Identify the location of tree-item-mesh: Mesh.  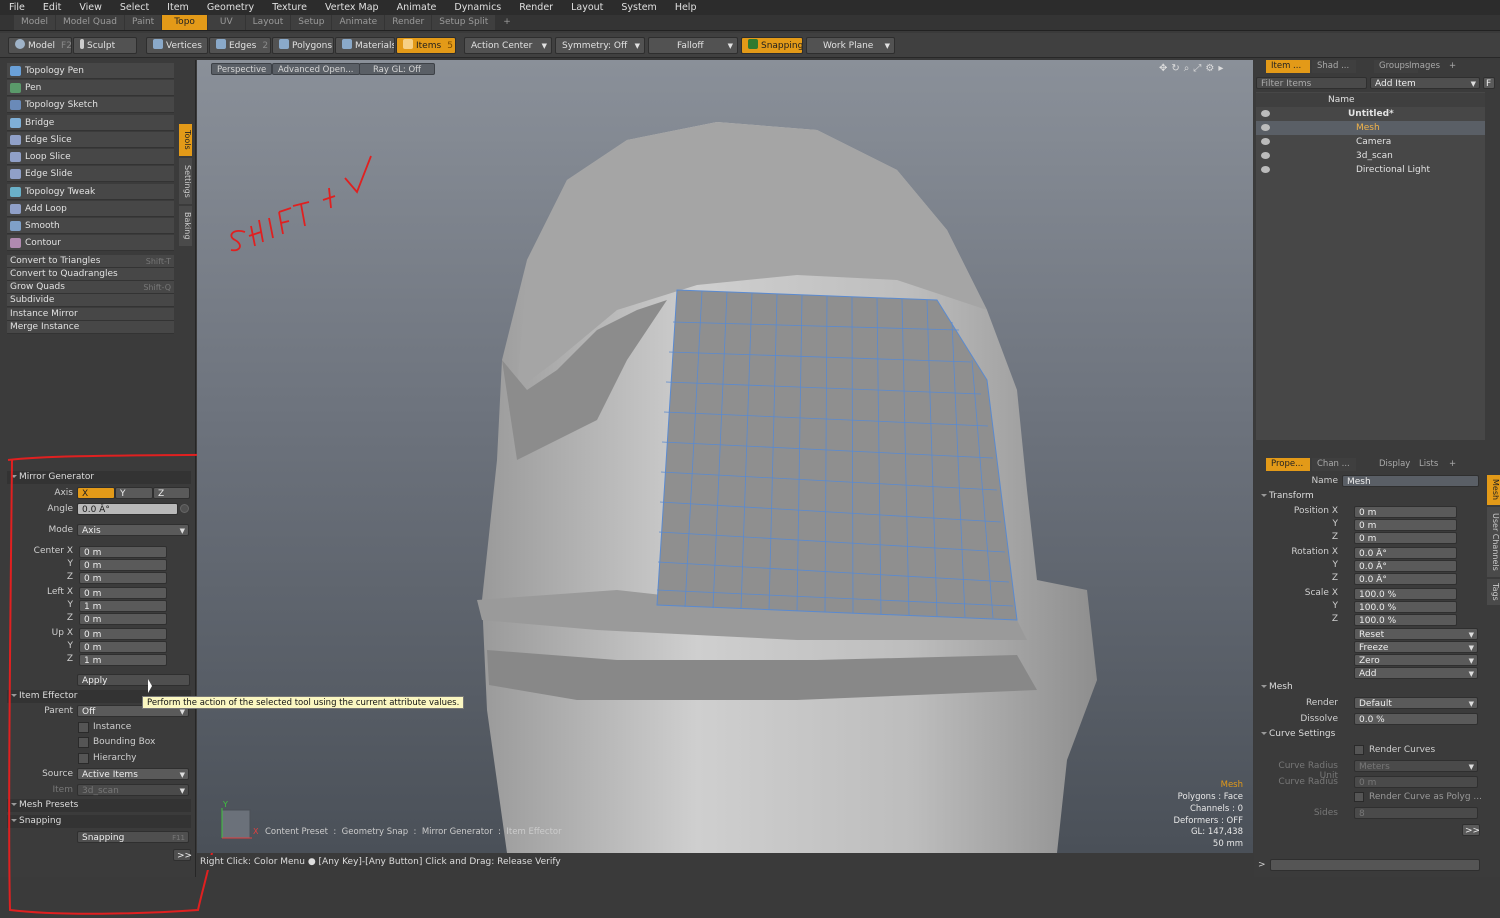
(1370, 128).